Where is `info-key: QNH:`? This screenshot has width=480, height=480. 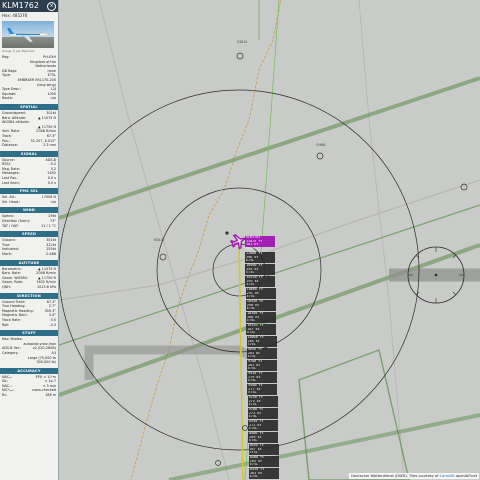
info-key: QNH: is located at coordinates (6, 286).